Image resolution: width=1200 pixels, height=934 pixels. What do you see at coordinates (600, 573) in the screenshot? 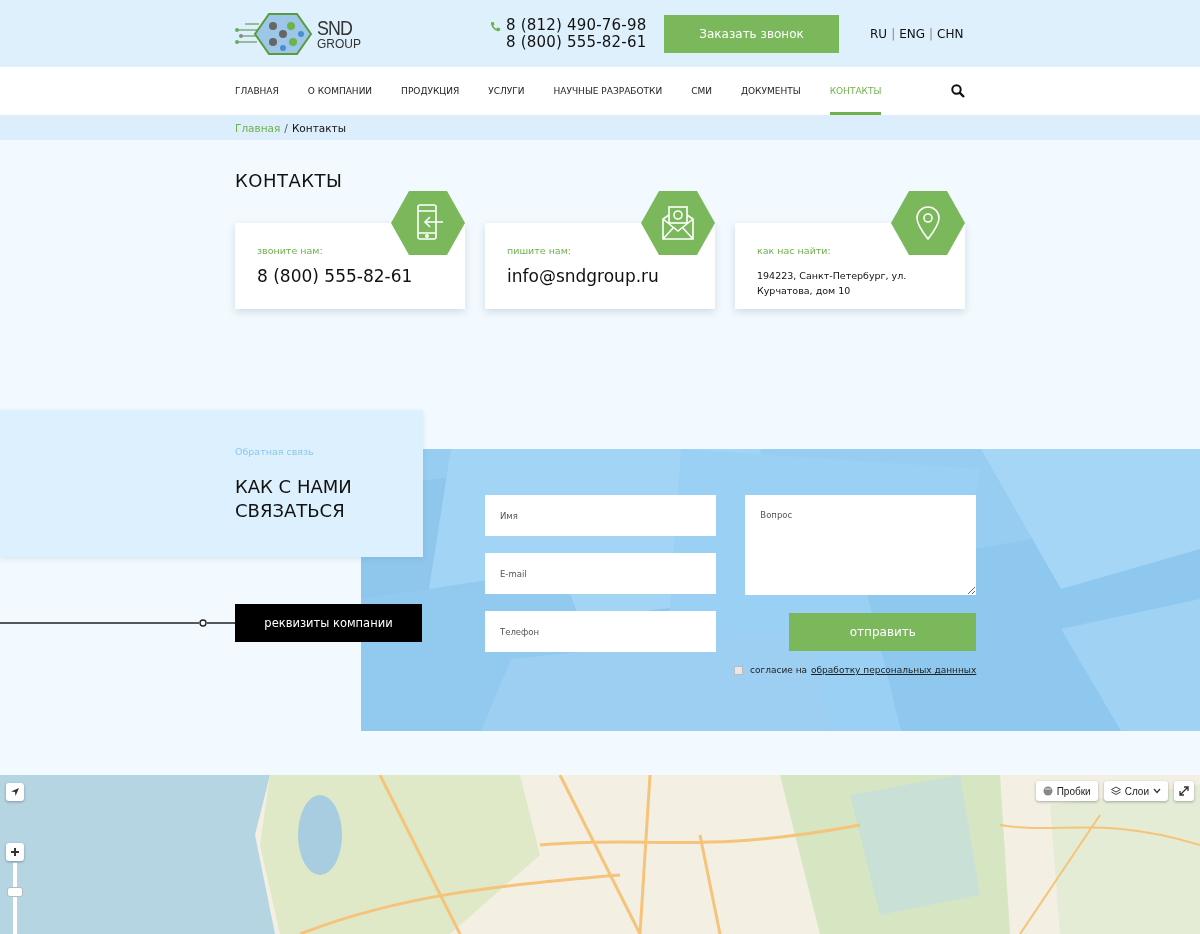
I see `input-field: E-mail` at bounding box center [600, 573].